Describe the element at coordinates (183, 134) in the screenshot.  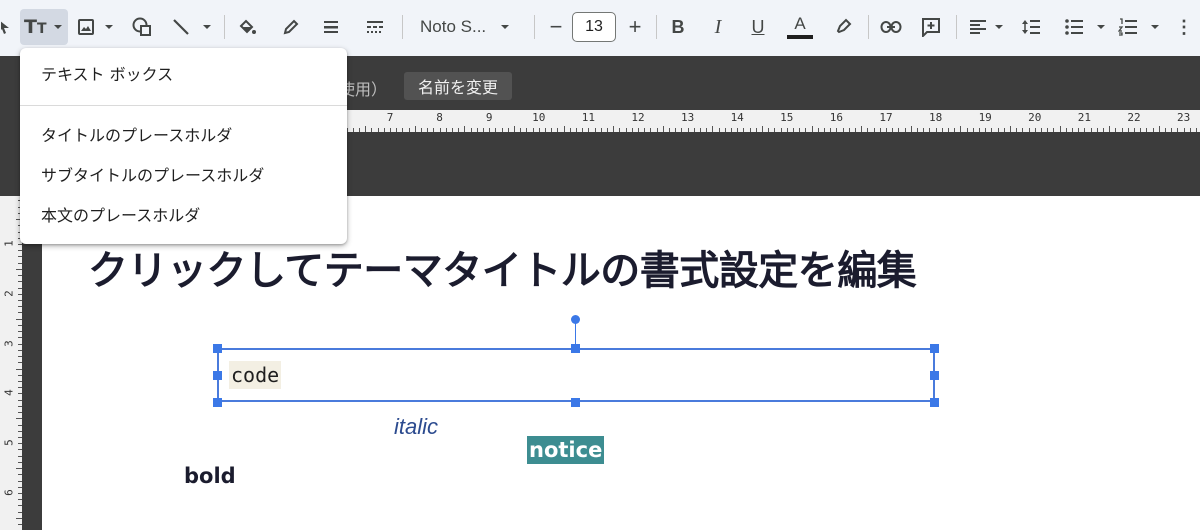
I see `menu-item-title-placeholder: タイトルのプレースホルダ` at that location.